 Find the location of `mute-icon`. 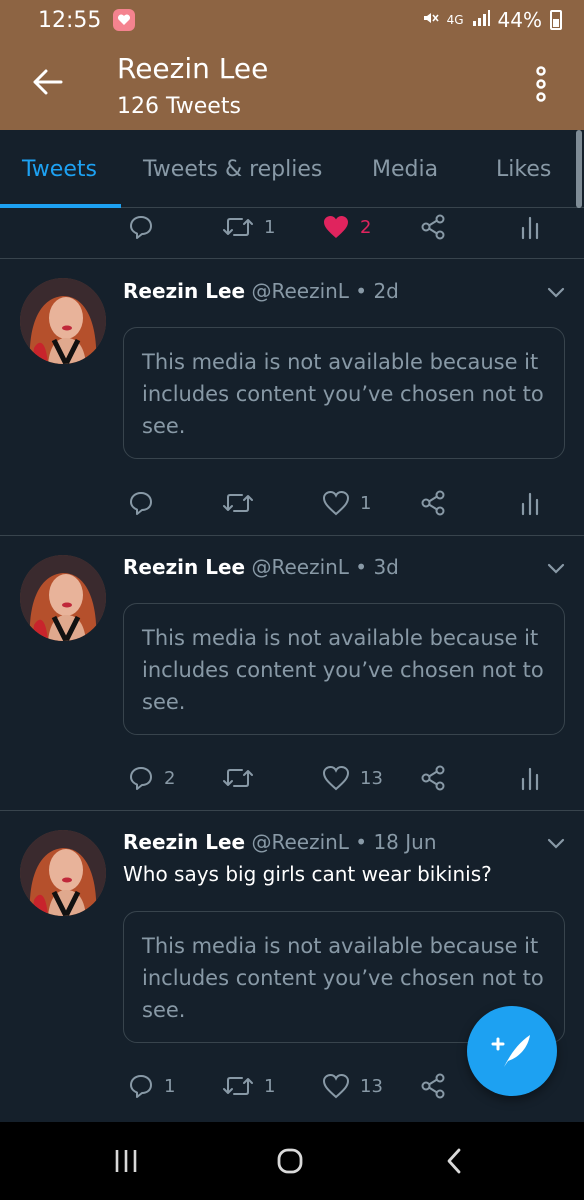

mute-icon is located at coordinates (430, 20).